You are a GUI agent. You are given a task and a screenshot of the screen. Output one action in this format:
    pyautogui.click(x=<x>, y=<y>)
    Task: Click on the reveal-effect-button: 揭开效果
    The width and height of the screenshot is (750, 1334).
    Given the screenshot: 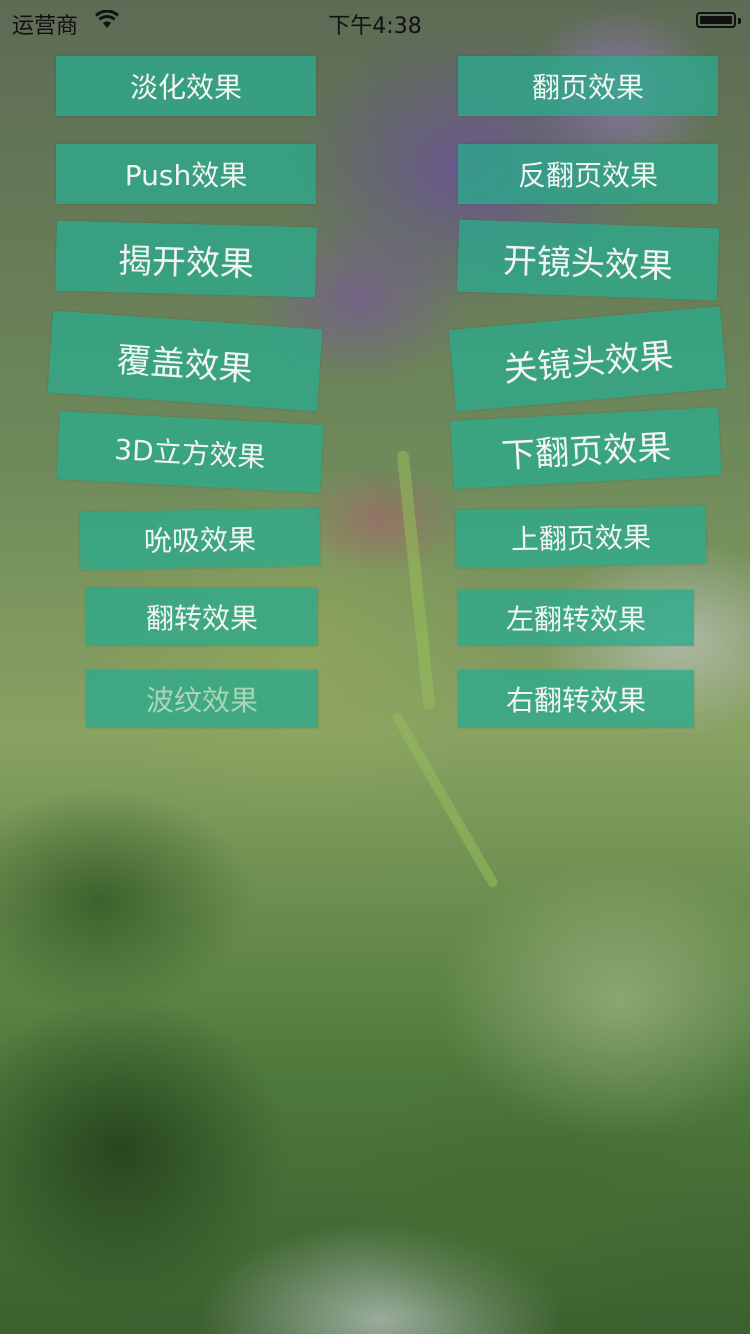 What is the action you would take?
    pyautogui.click(x=186, y=259)
    